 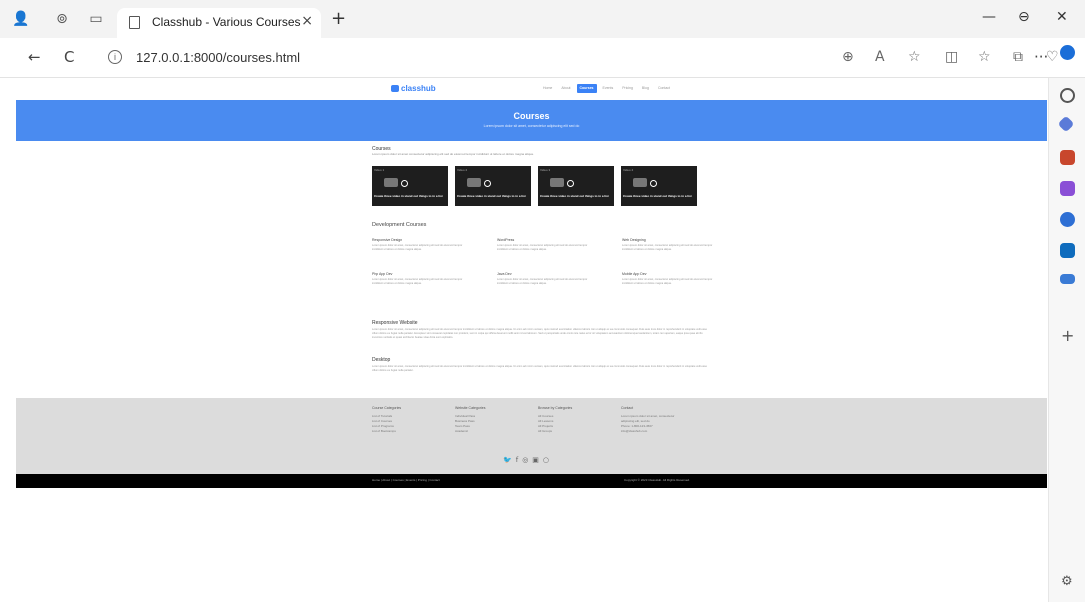 I want to click on profile-icon: 👤, so click(x=20, y=19).